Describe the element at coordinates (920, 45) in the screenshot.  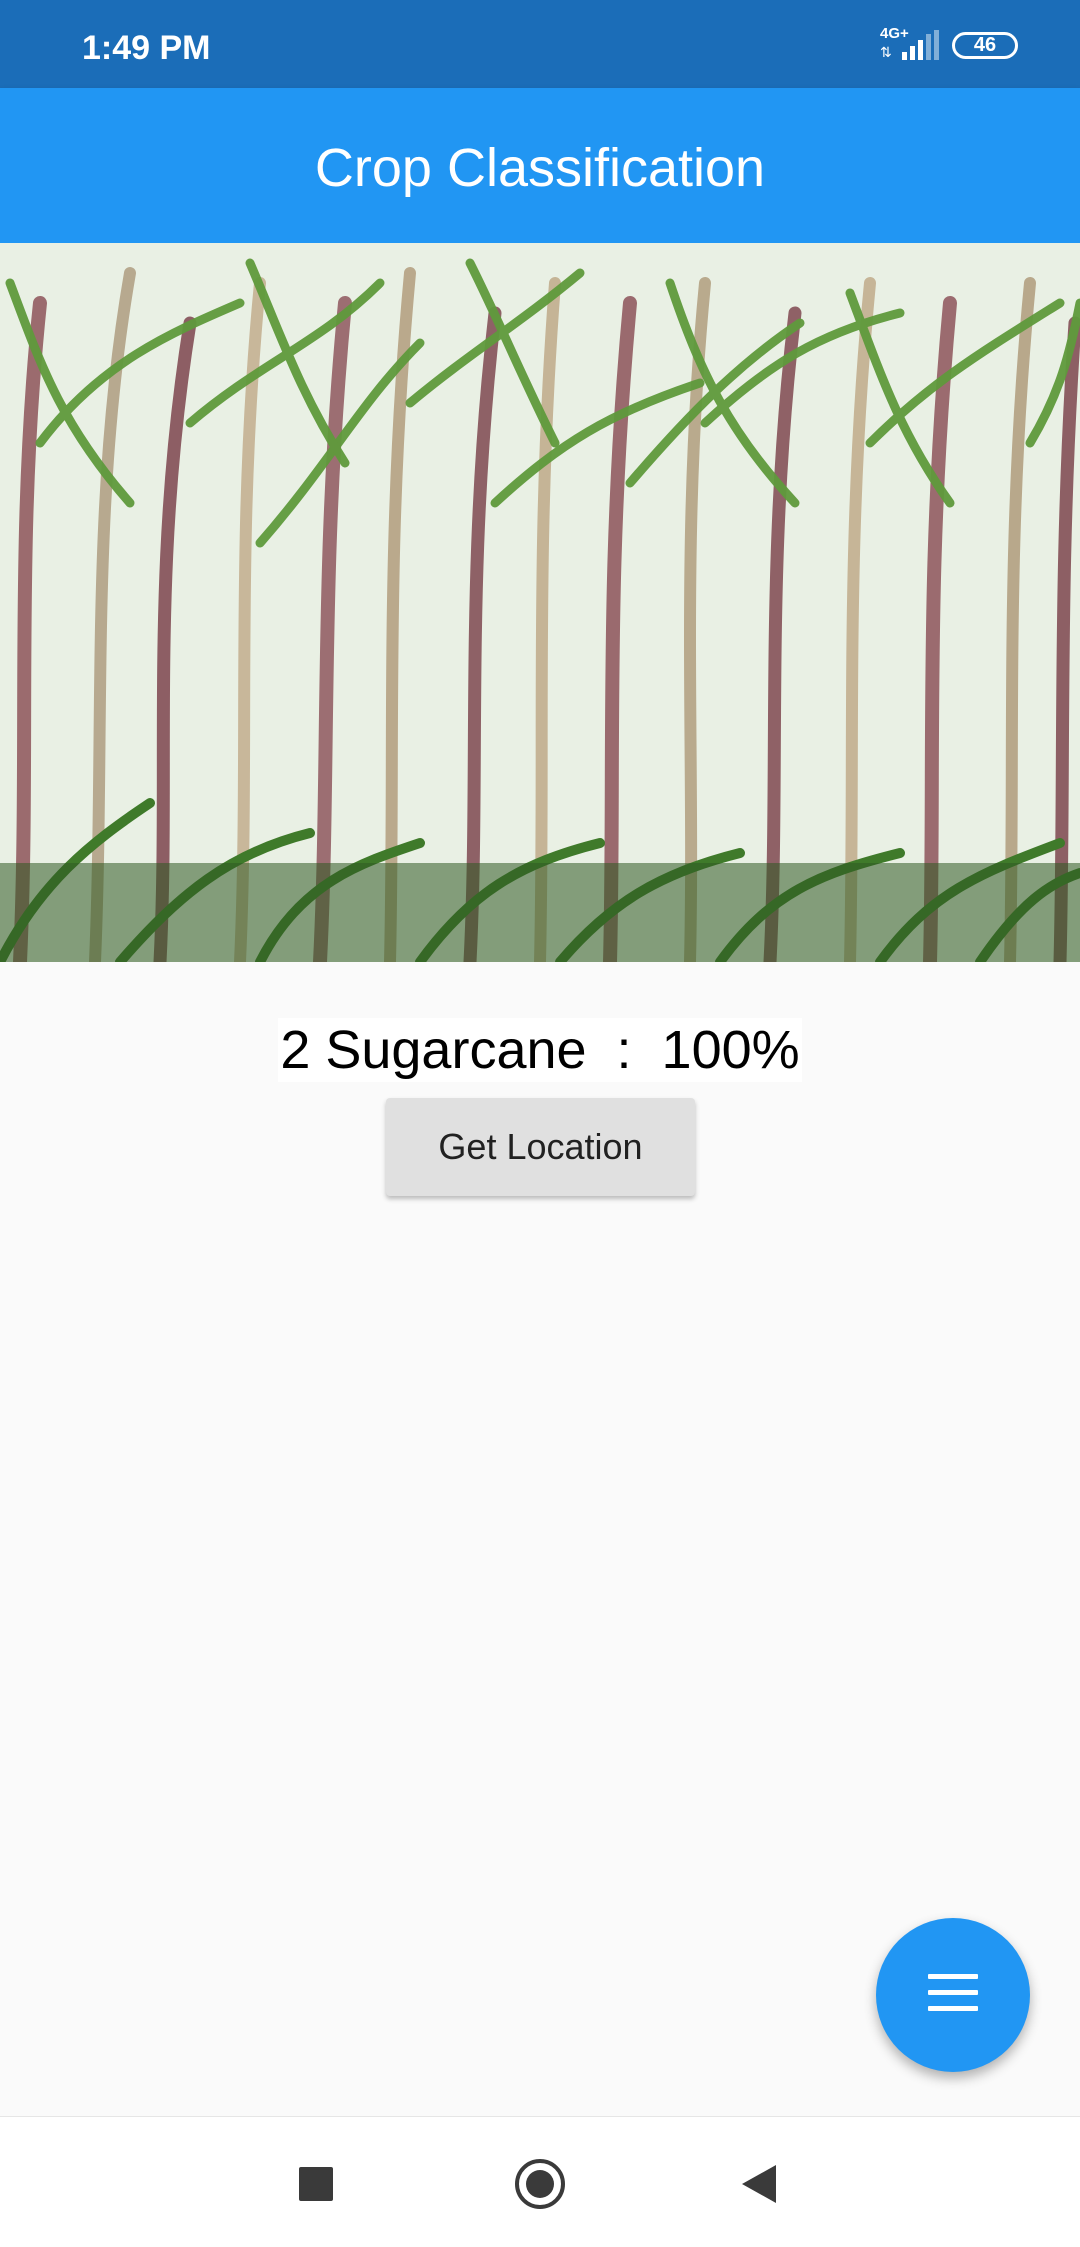
I see `signal-icon` at that location.